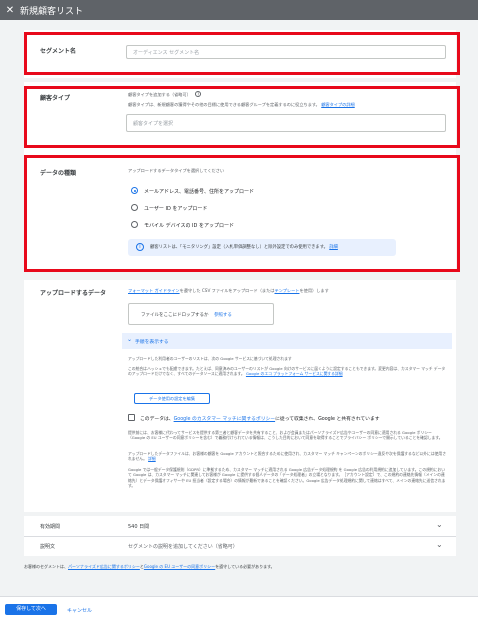 This screenshot has height=620, width=478. Describe the element at coordinates (73, 293) in the screenshot. I see `upload-label: アップロードするデータ` at that location.